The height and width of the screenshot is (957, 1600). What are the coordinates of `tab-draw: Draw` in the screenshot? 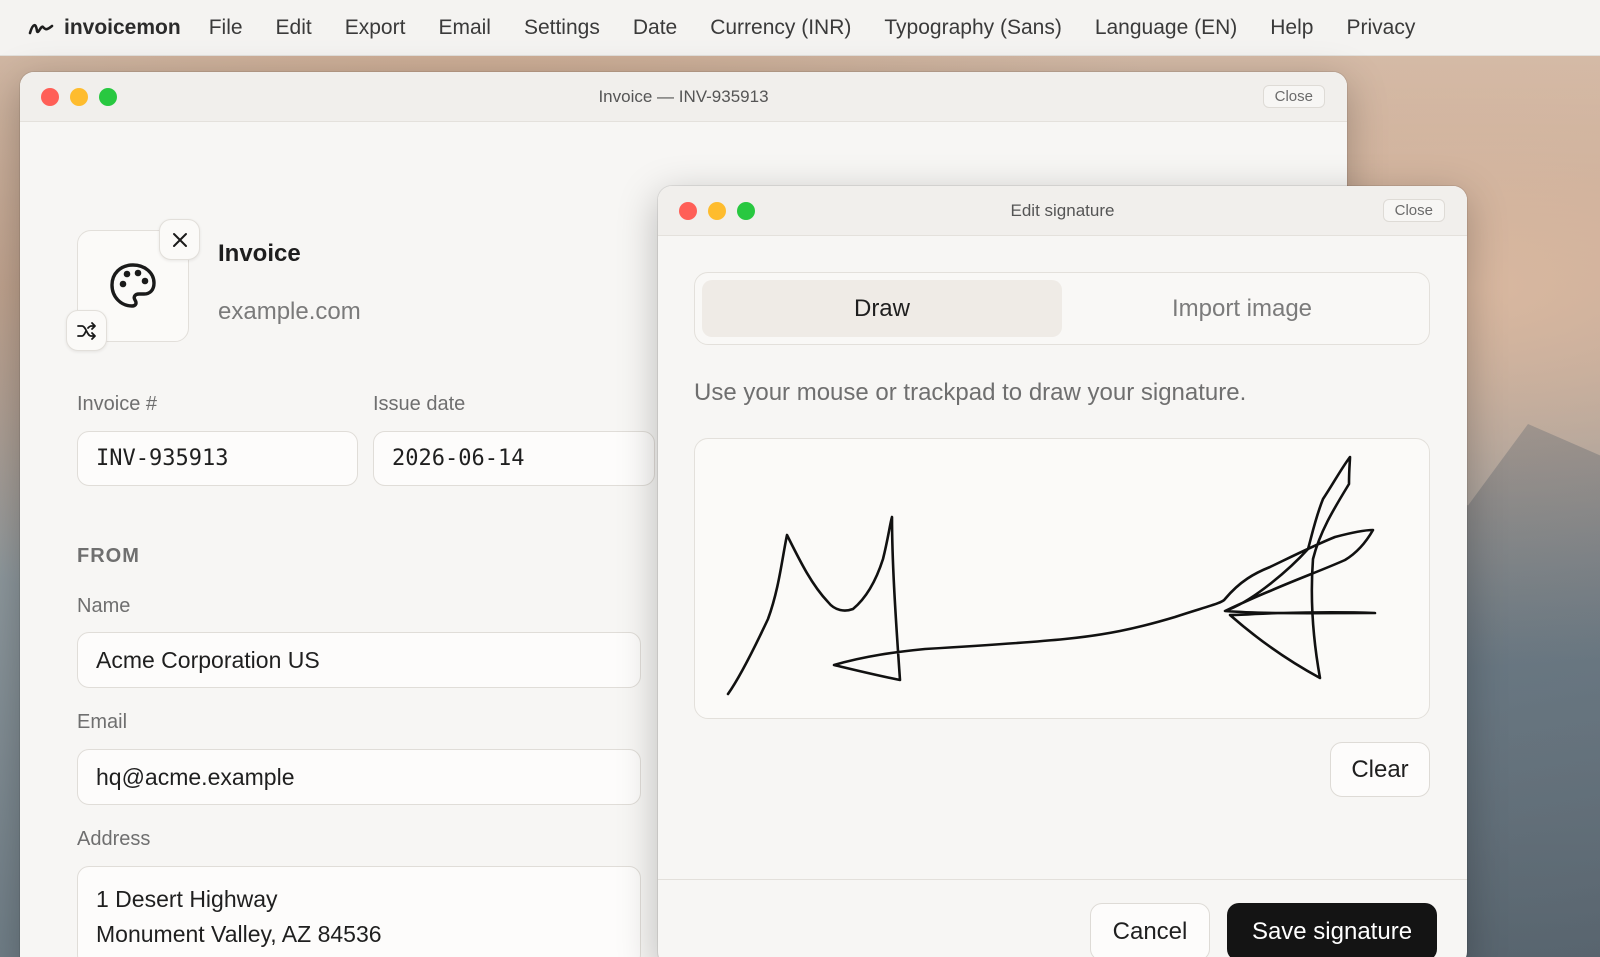 It's located at (882, 308).